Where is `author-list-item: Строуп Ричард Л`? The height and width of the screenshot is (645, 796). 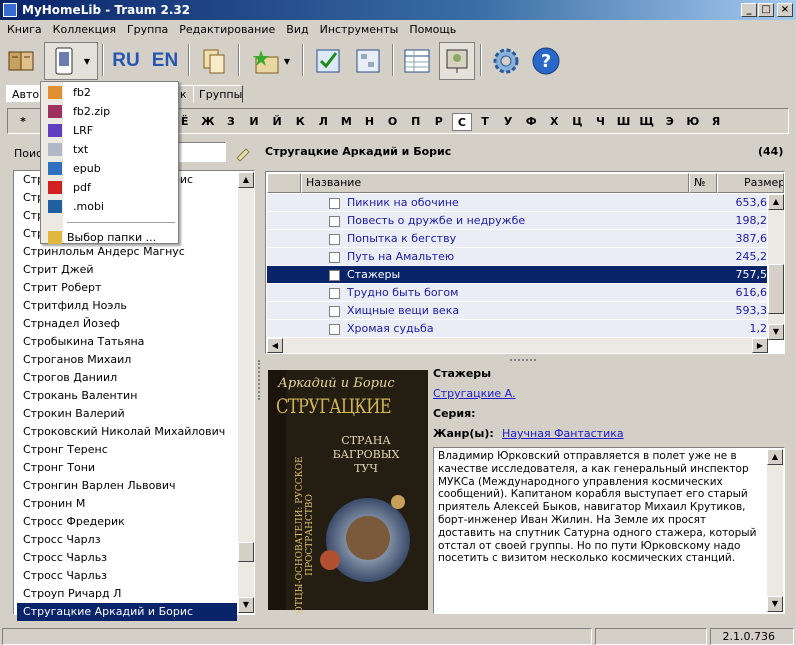
author-list-item: Строуп Ричард Л is located at coordinates (127, 594).